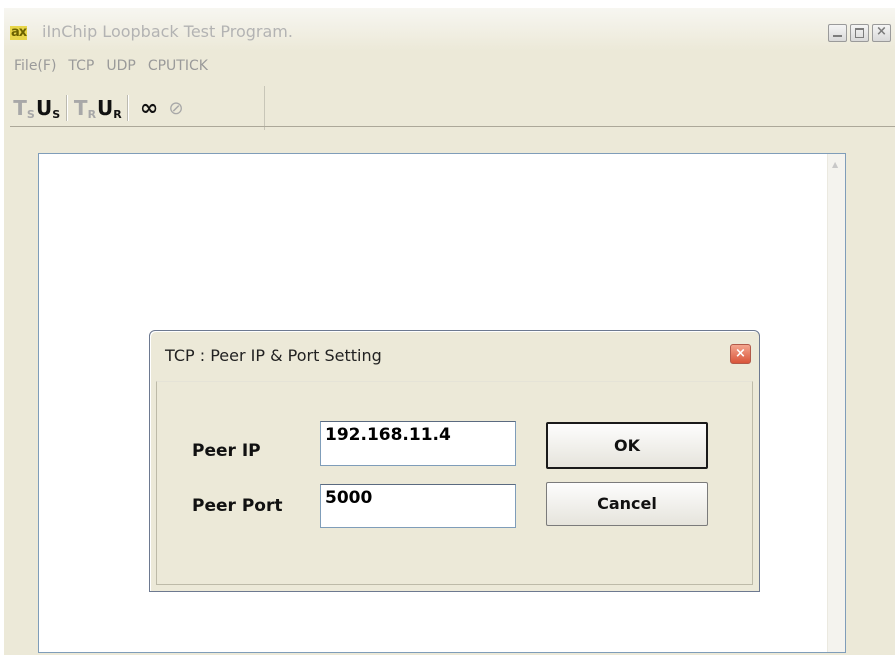 This screenshot has width=895, height=656. What do you see at coordinates (105, 107) in the screenshot?
I see `udp-receive-icon: U` at bounding box center [105, 107].